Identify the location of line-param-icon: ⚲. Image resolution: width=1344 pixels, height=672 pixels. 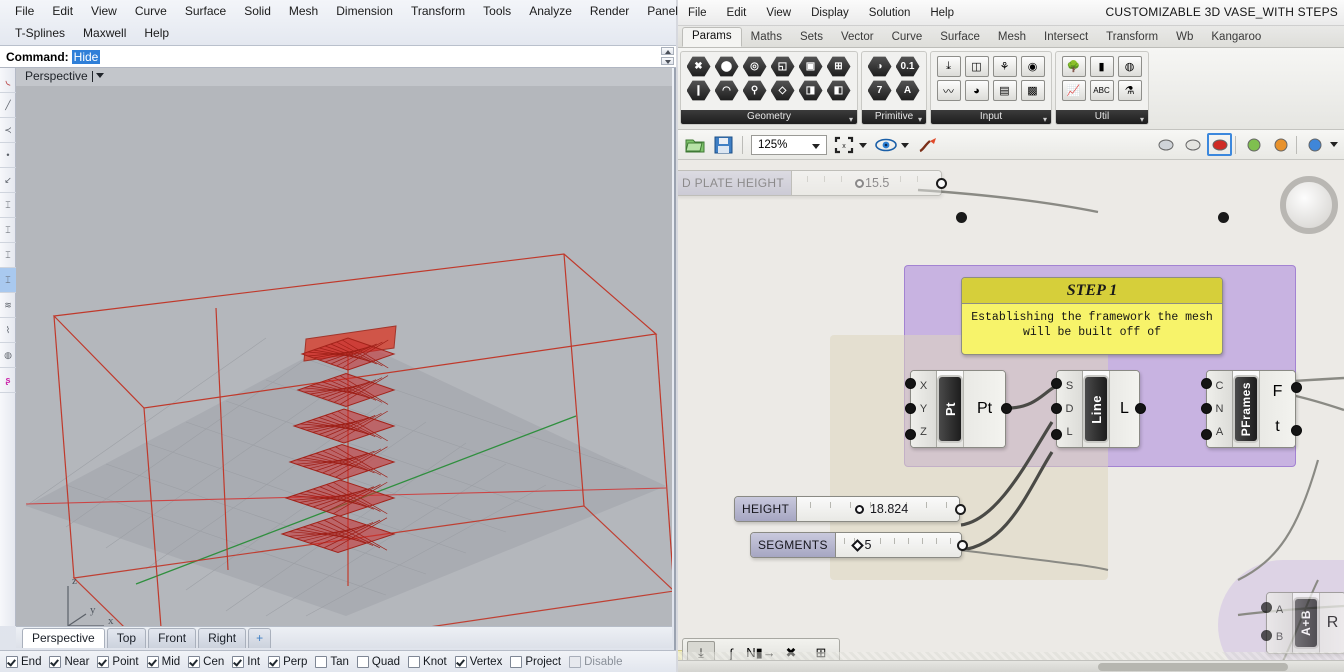
(754, 90).